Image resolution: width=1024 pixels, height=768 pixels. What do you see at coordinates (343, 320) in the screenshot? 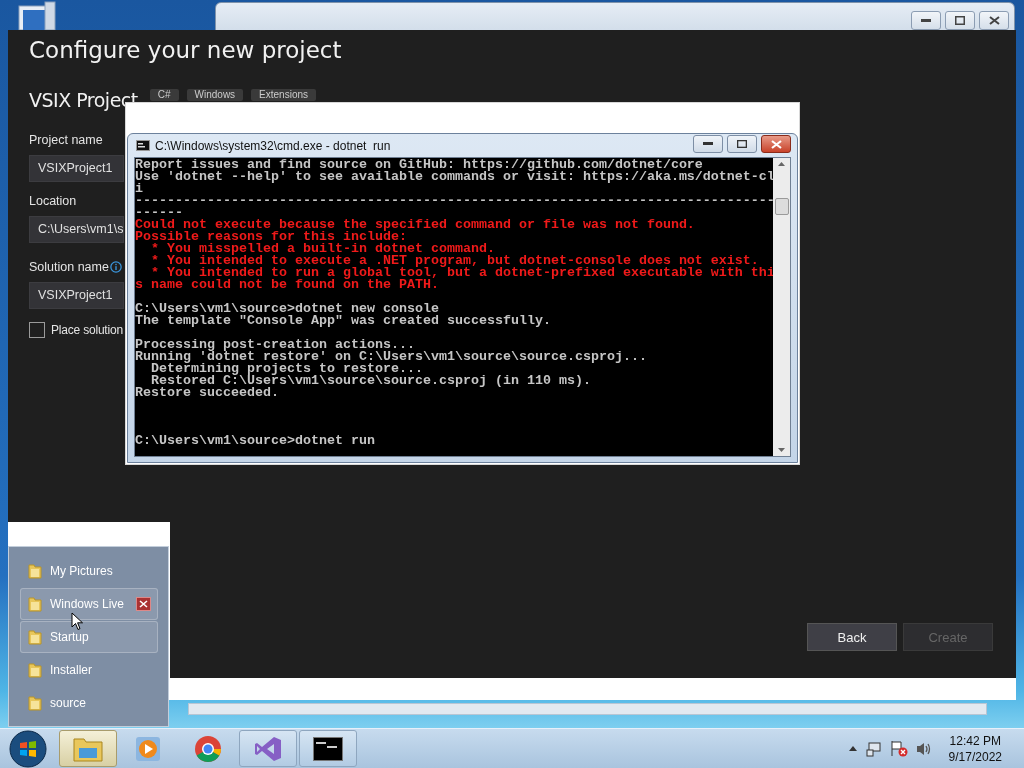
I see `console-line: The template "Console App" was created successfully.` at bounding box center [343, 320].